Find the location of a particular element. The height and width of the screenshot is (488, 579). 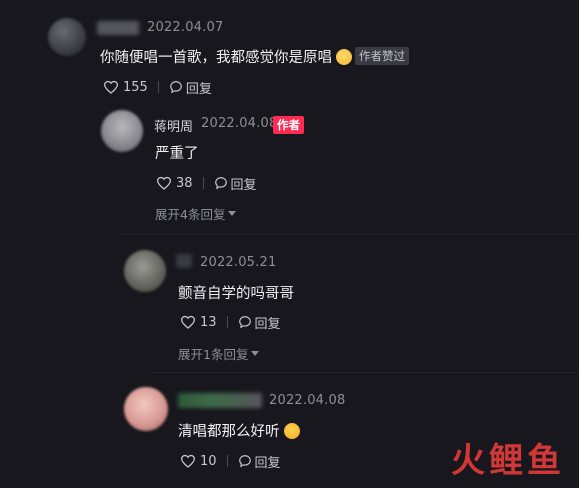

comment-text: 严重了 is located at coordinates (177, 154).